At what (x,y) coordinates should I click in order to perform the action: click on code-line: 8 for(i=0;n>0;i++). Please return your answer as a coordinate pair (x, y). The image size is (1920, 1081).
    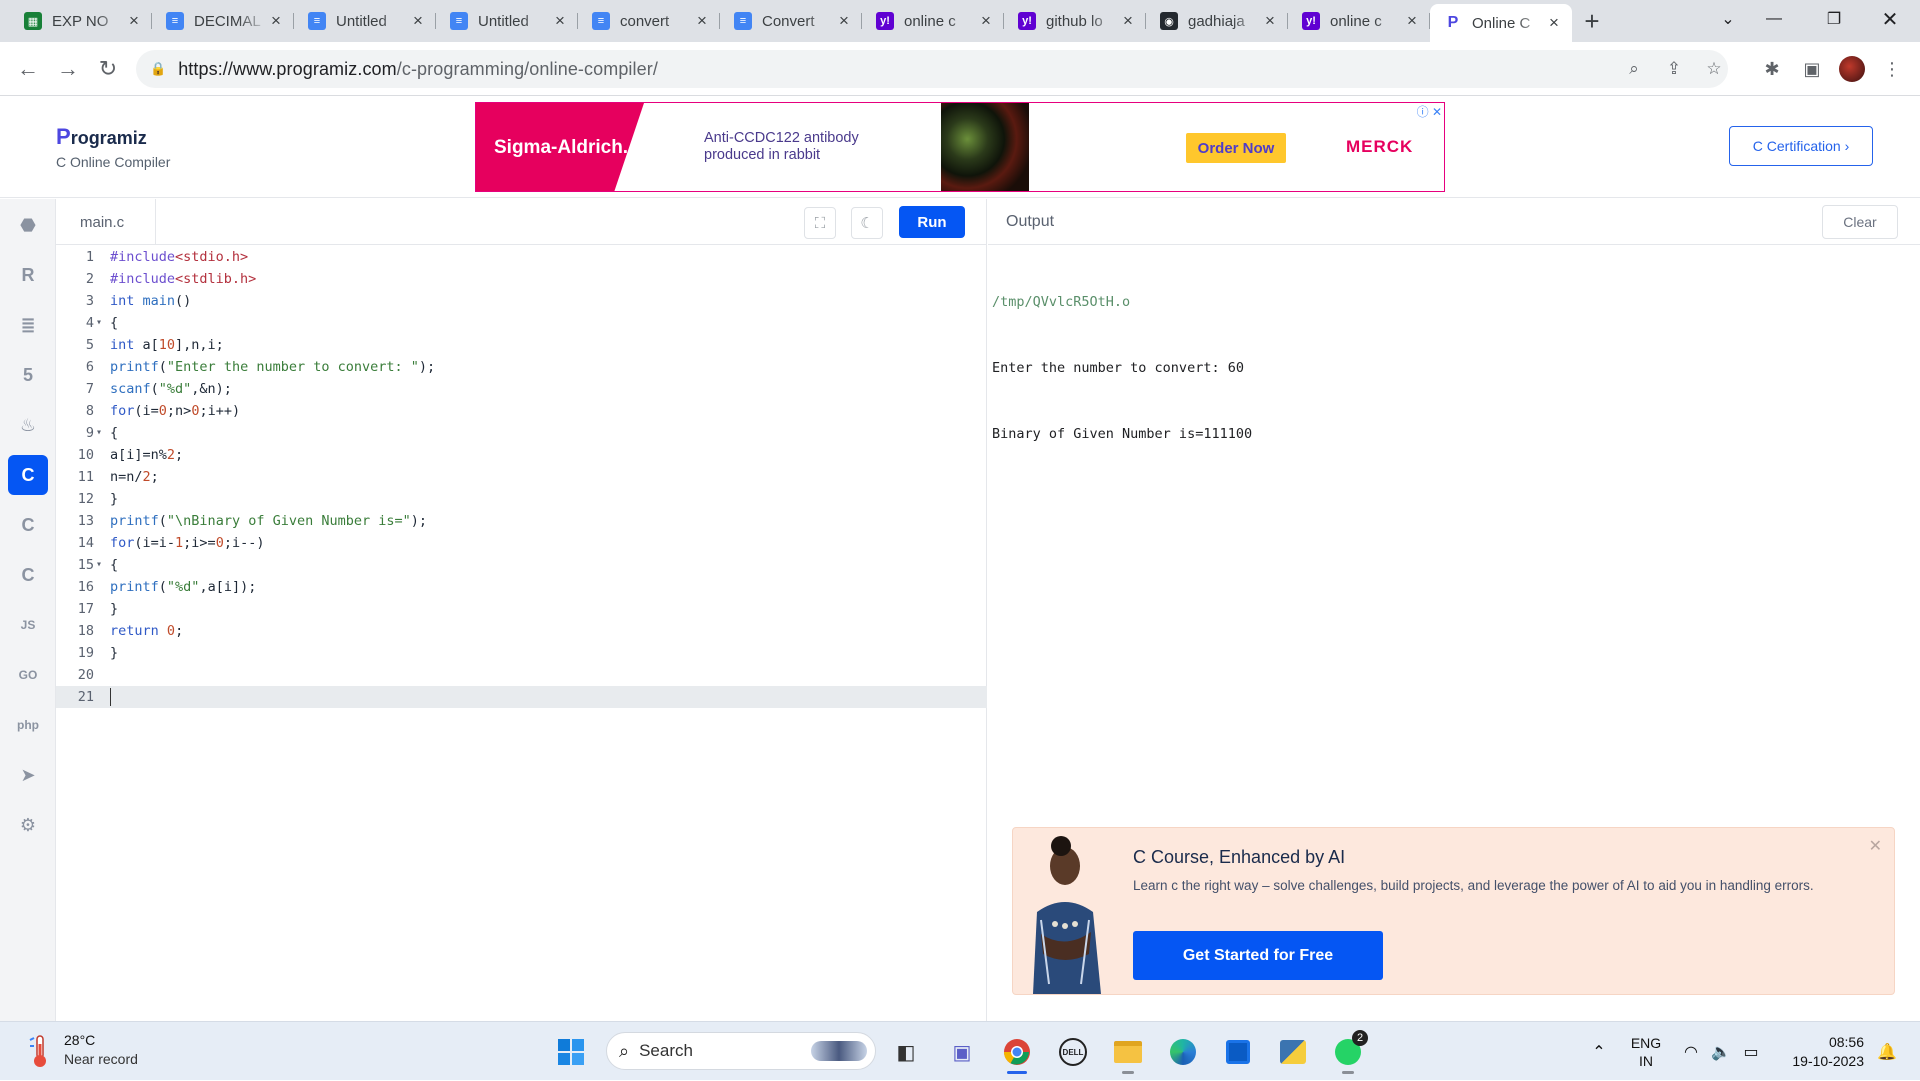
    Looking at the image, I should click on (521, 411).